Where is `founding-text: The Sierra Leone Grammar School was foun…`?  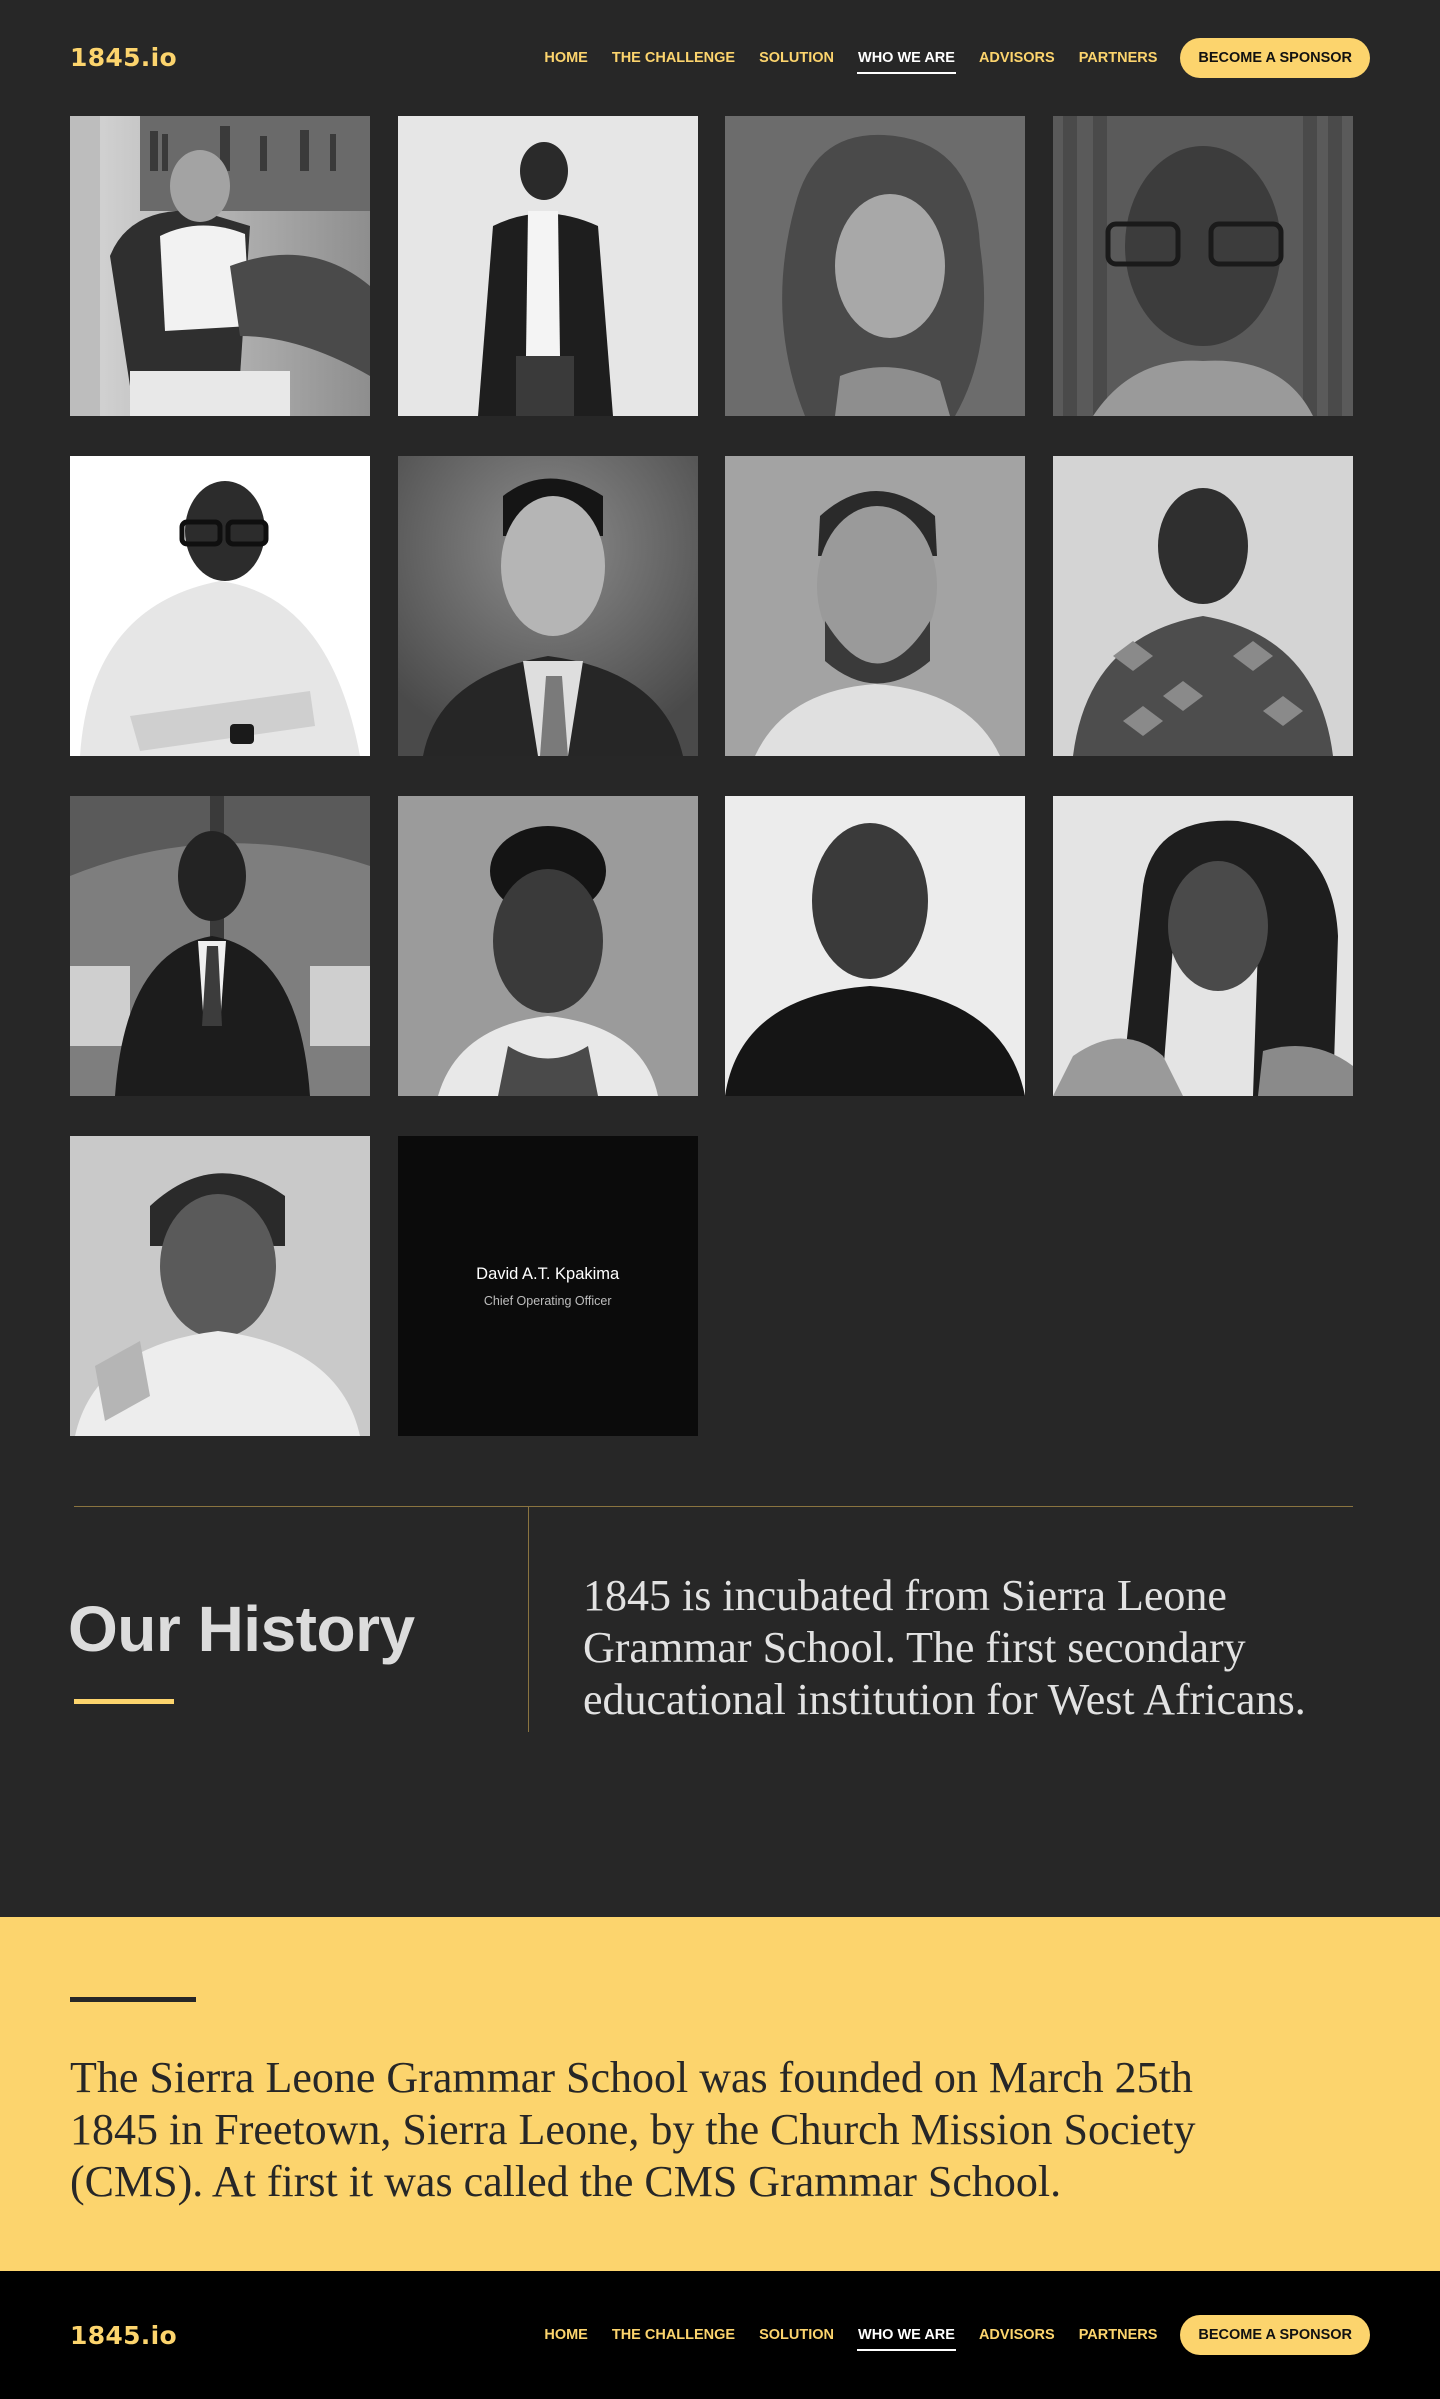
founding-text: The Sierra Leone Grammar School was foun… is located at coordinates (633, 2129).